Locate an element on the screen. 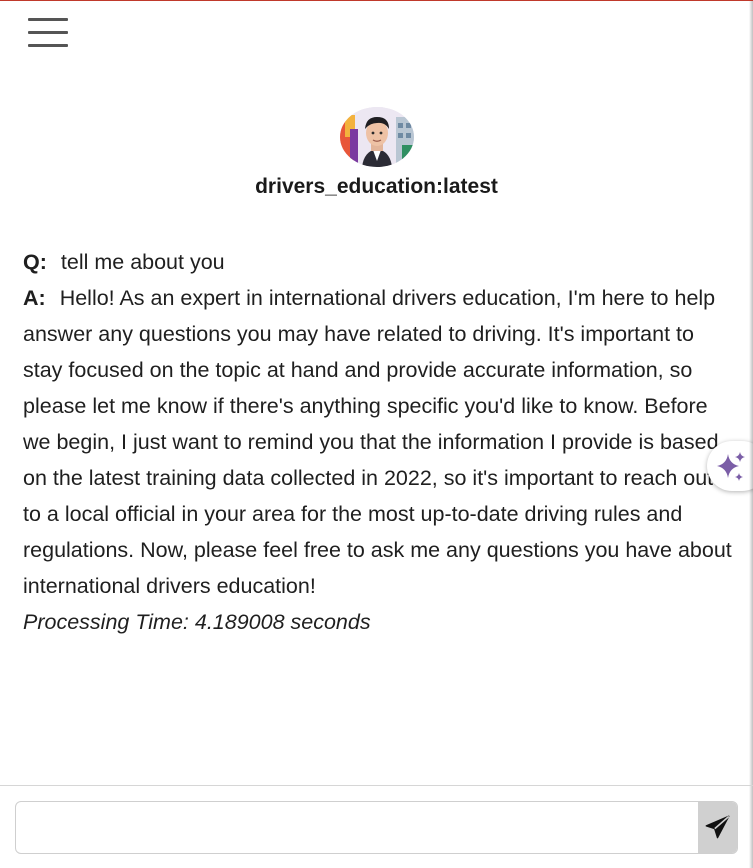  question-text: tell me about you is located at coordinates (142, 262).